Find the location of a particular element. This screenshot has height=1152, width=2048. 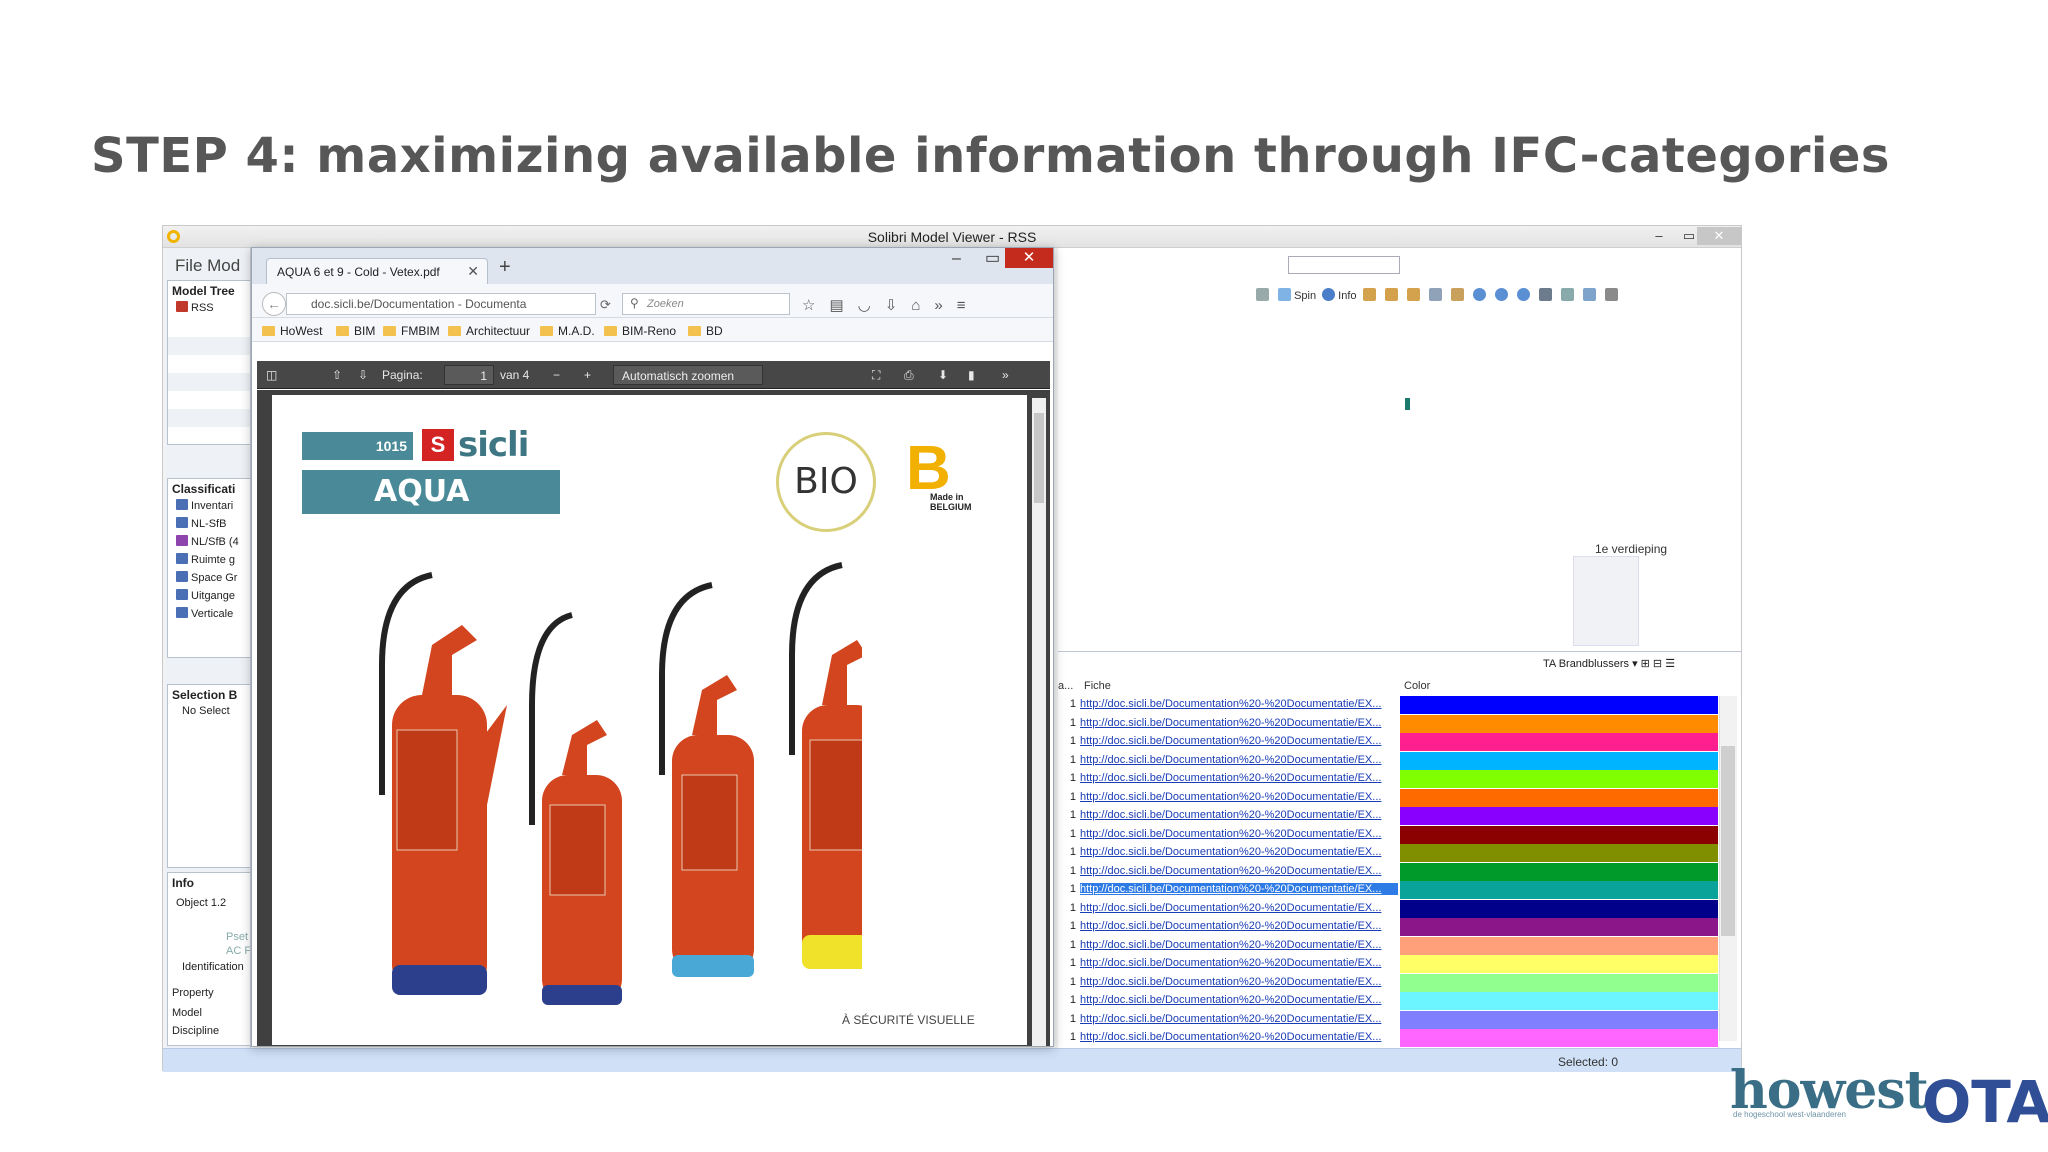

overflow-icon: » is located at coordinates (945, 305).